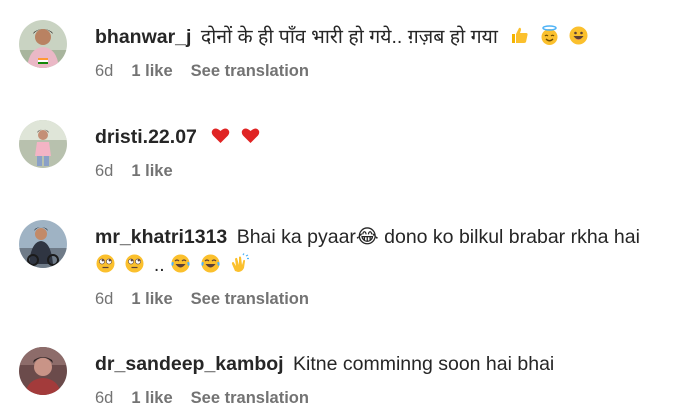  What do you see at coordinates (189, 364) in the screenshot?
I see `comment-username: dr_sandeep_kamboj` at bounding box center [189, 364].